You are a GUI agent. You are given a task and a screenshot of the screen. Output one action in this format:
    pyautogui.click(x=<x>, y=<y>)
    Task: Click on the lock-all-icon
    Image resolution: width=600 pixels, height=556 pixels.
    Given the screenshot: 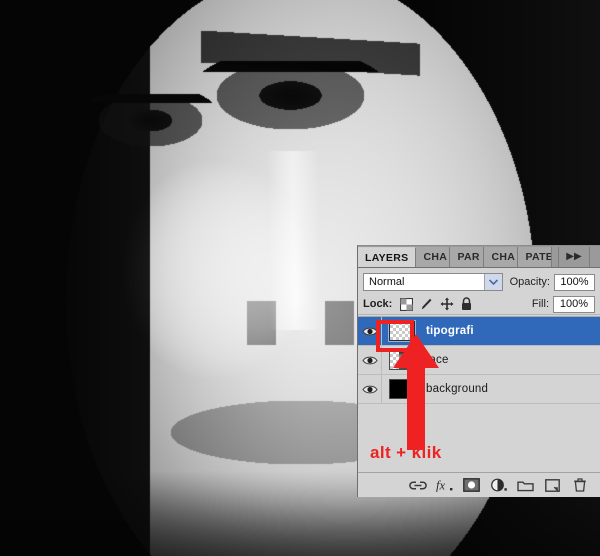 What is the action you would take?
    pyautogui.click(x=466, y=304)
    